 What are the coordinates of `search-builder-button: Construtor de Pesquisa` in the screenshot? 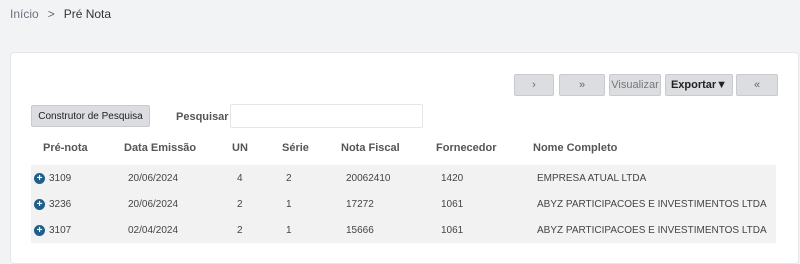 It's located at (90, 116).